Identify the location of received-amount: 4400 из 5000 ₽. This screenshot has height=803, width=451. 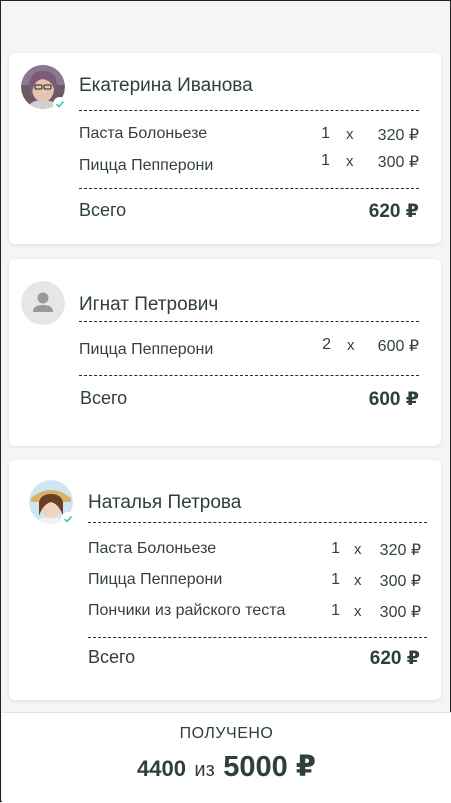
(226, 766).